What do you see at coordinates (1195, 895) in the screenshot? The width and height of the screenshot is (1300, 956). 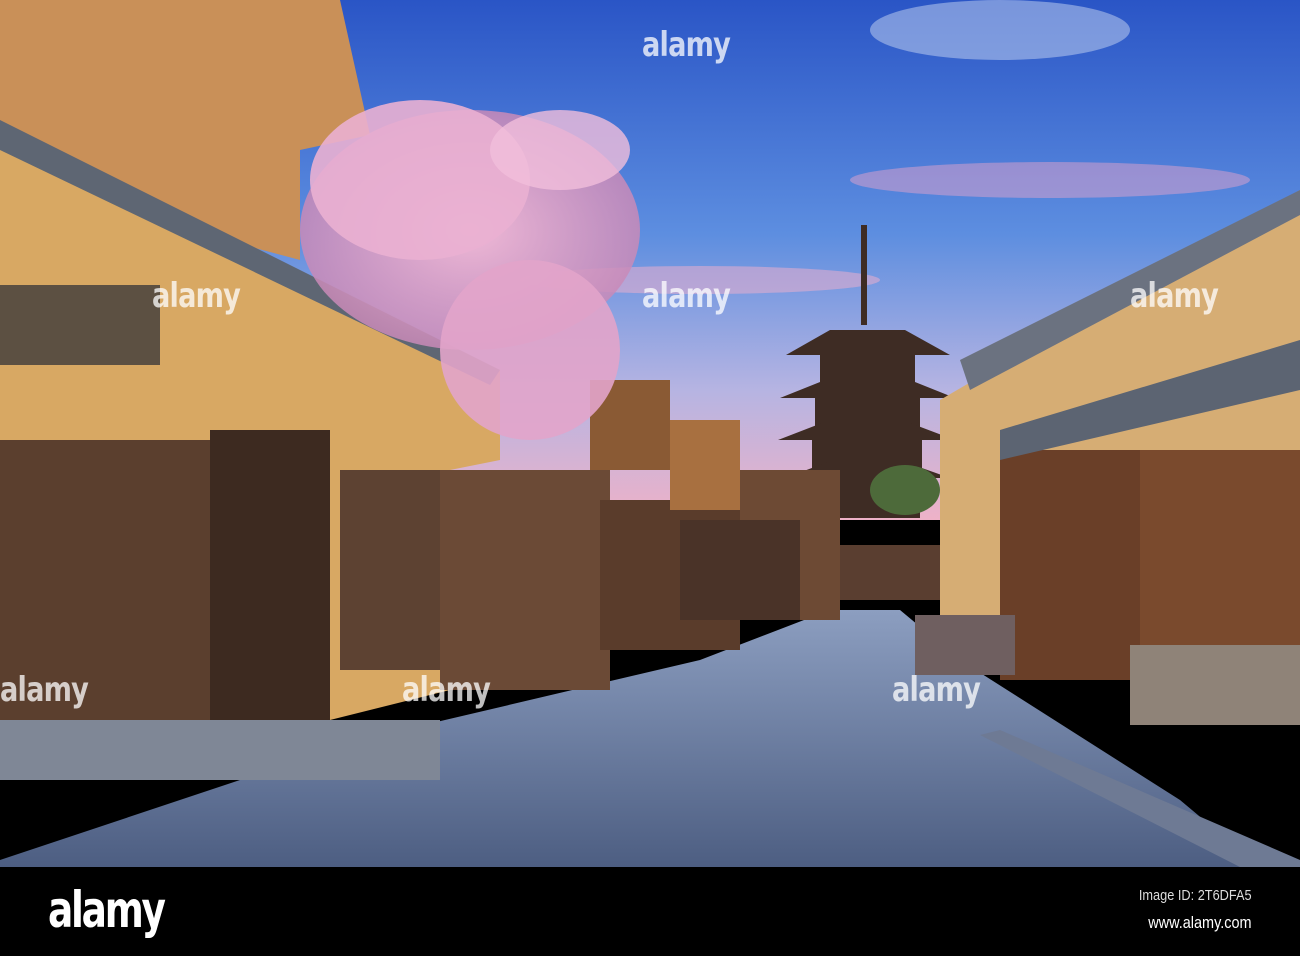 I see `image-id: Image ID: 2T6DFA5` at bounding box center [1195, 895].